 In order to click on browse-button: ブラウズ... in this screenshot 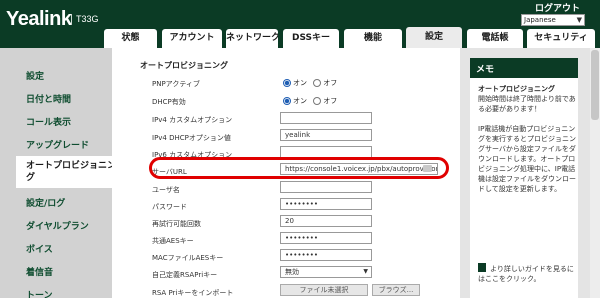, I will do `click(396, 290)`.